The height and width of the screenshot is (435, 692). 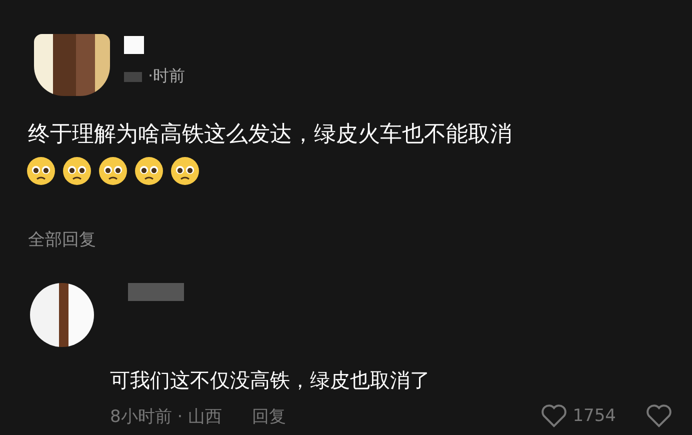 What do you see at coordinates (270, 380) in the screenshot?
I see `reply-text: 可我们这不仅没高铁，绿皮也取消了` at bounding box center [270, 380].